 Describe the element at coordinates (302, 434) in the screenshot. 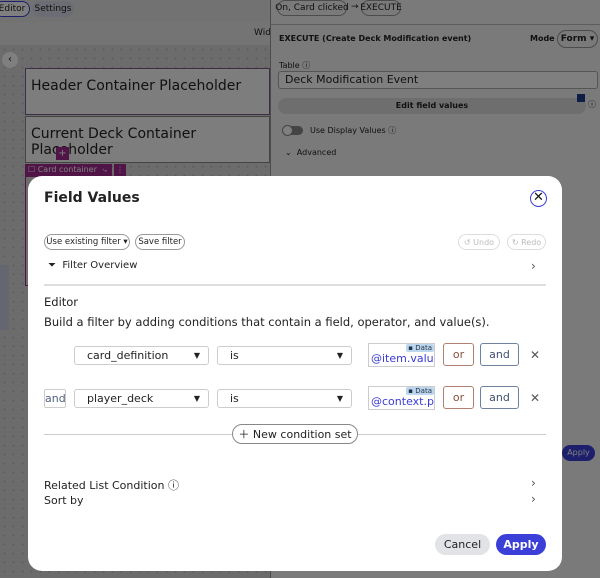

I see `button-label: New condition set` at that location.